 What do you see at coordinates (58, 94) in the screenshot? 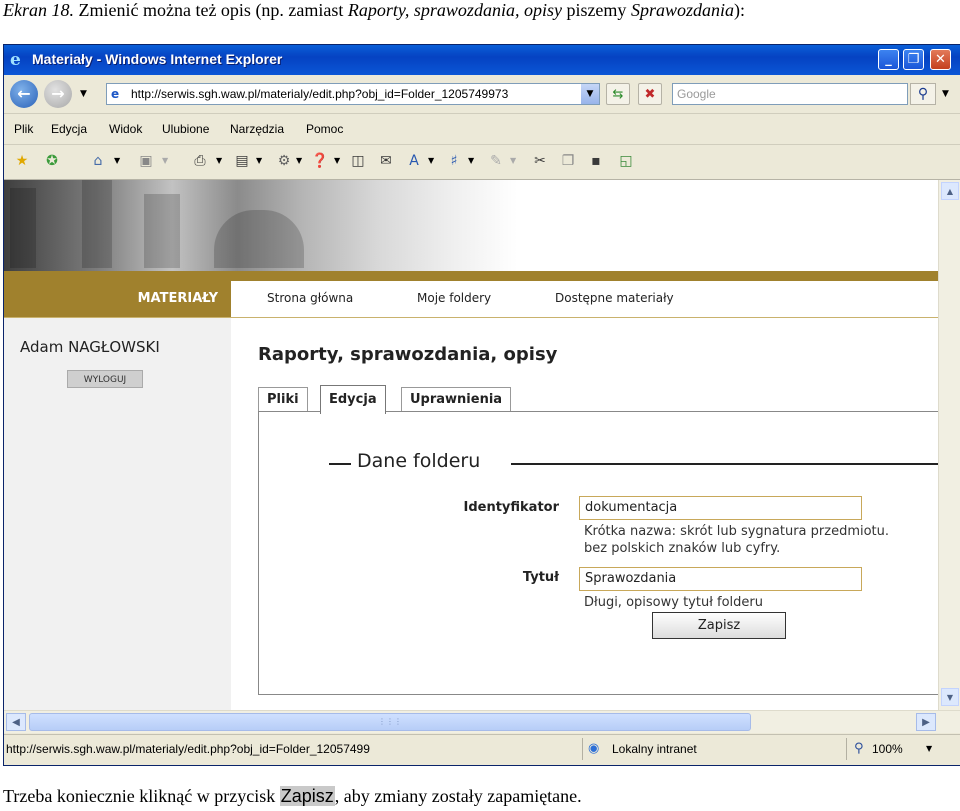
I see `forward-arrow-icon: →` at bounding box center [58, 94].